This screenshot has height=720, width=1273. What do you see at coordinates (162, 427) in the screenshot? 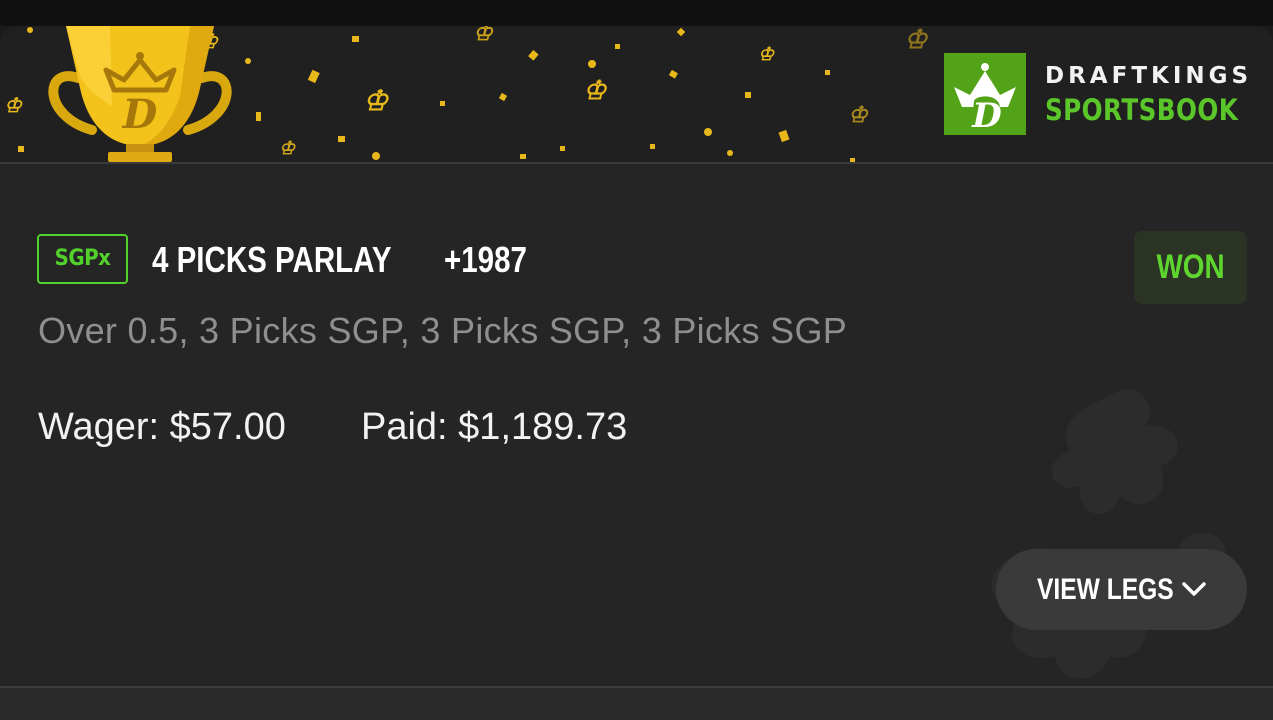
I see `wager-amount: Wager: $57.00` at bounding box center [162, 427].